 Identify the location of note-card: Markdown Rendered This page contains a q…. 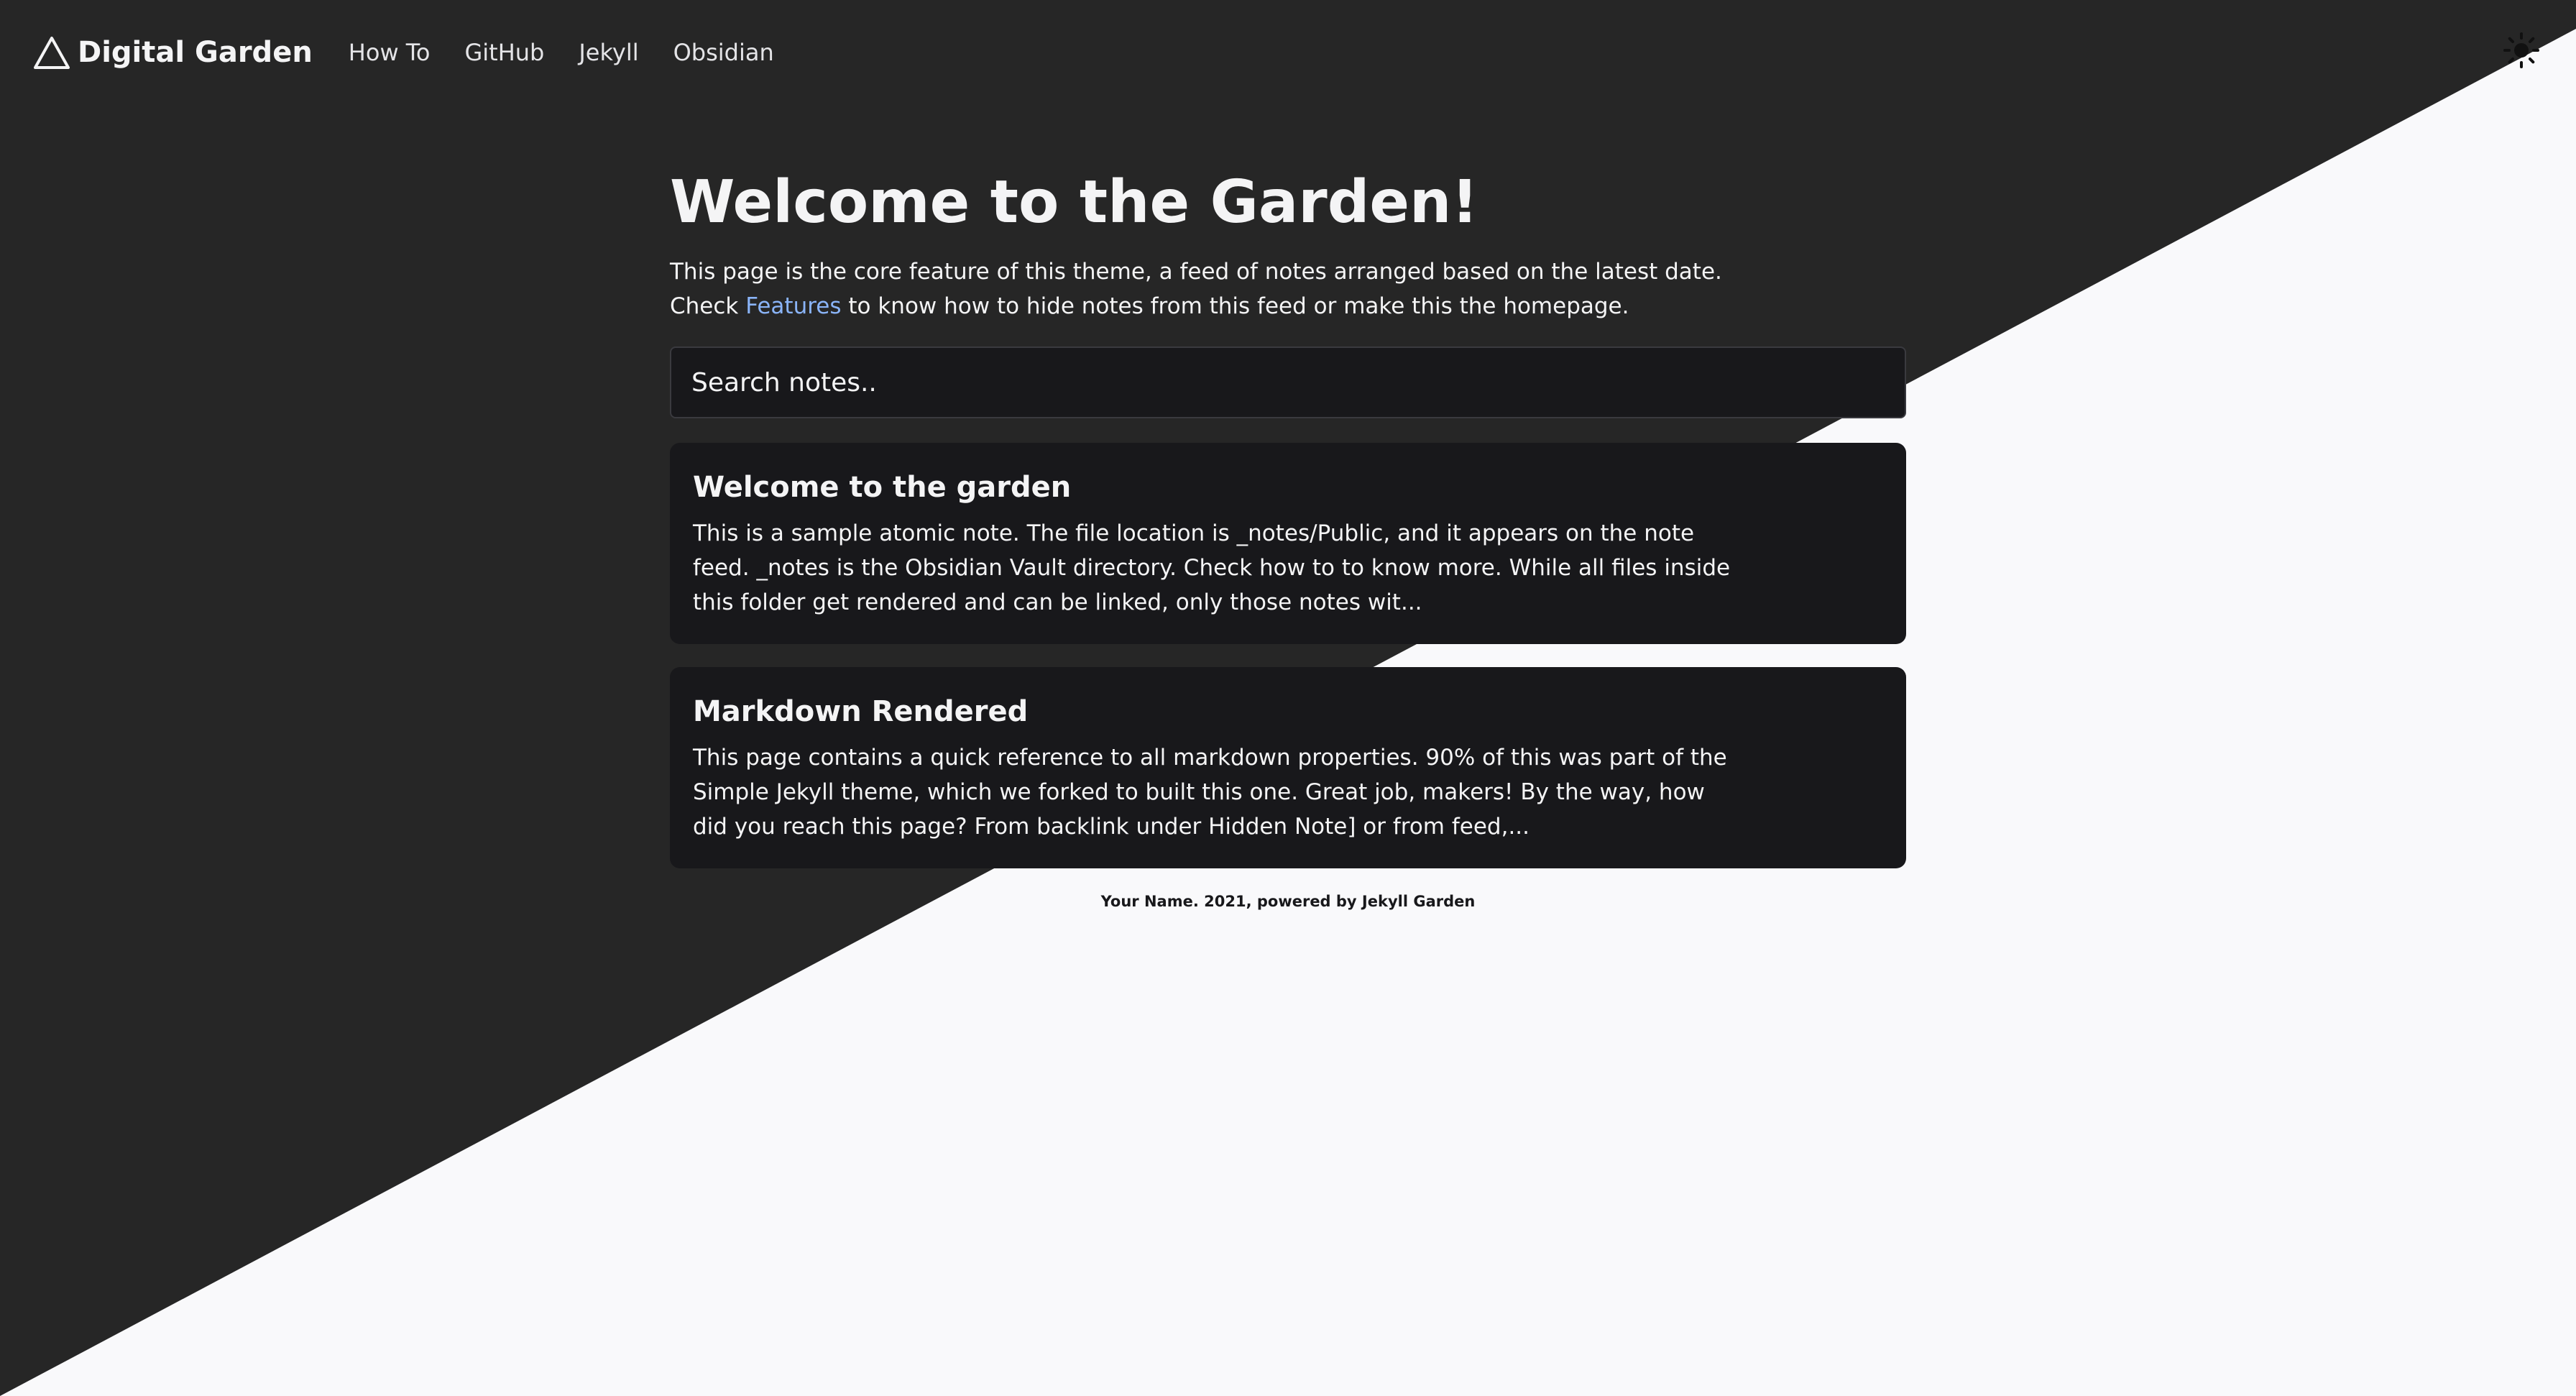
(1288, 767).